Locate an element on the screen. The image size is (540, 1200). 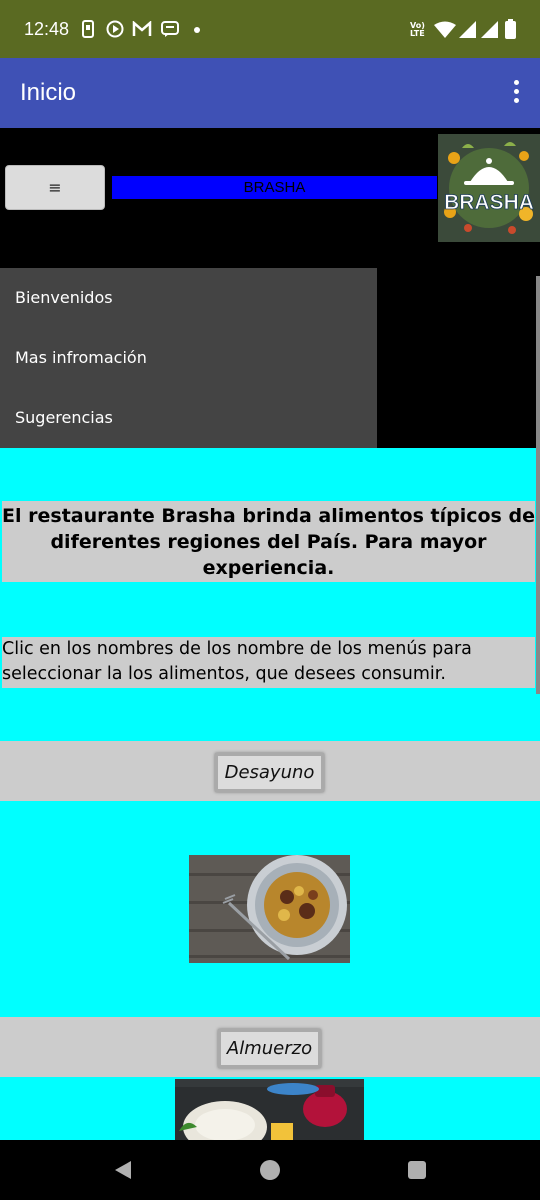
almuerzo-food-image is located at coordinates (269, 1109).